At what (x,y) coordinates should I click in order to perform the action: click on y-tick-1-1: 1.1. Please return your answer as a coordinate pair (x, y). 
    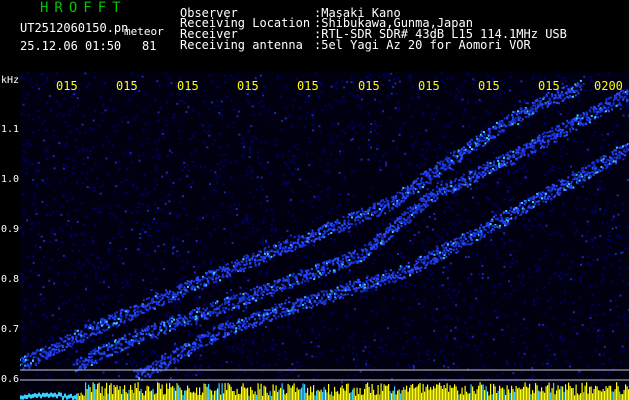
    Looking at the image, I should click on (10, 129).